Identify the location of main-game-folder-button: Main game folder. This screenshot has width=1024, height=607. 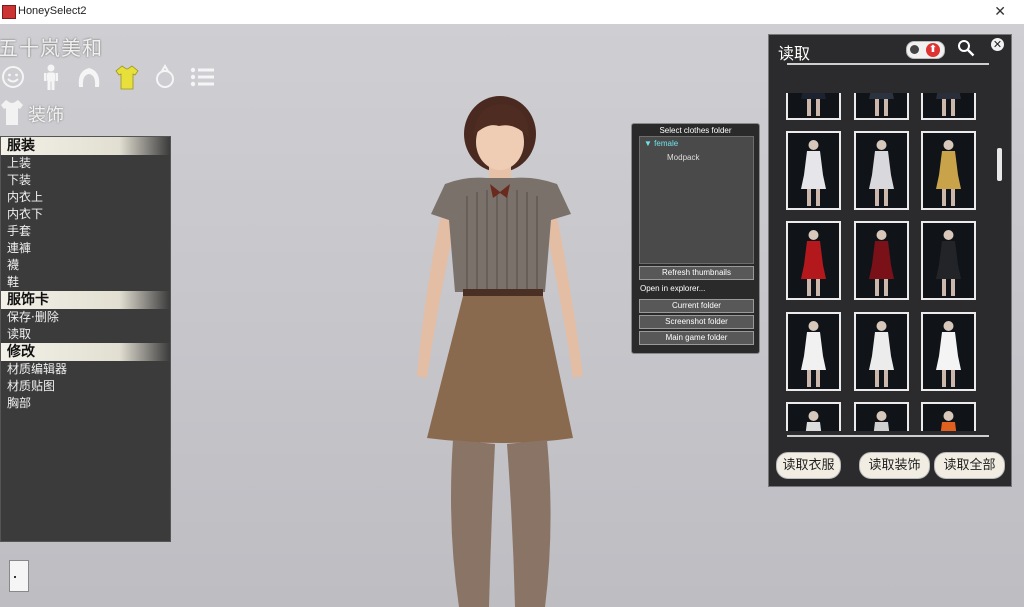
(696, 338).